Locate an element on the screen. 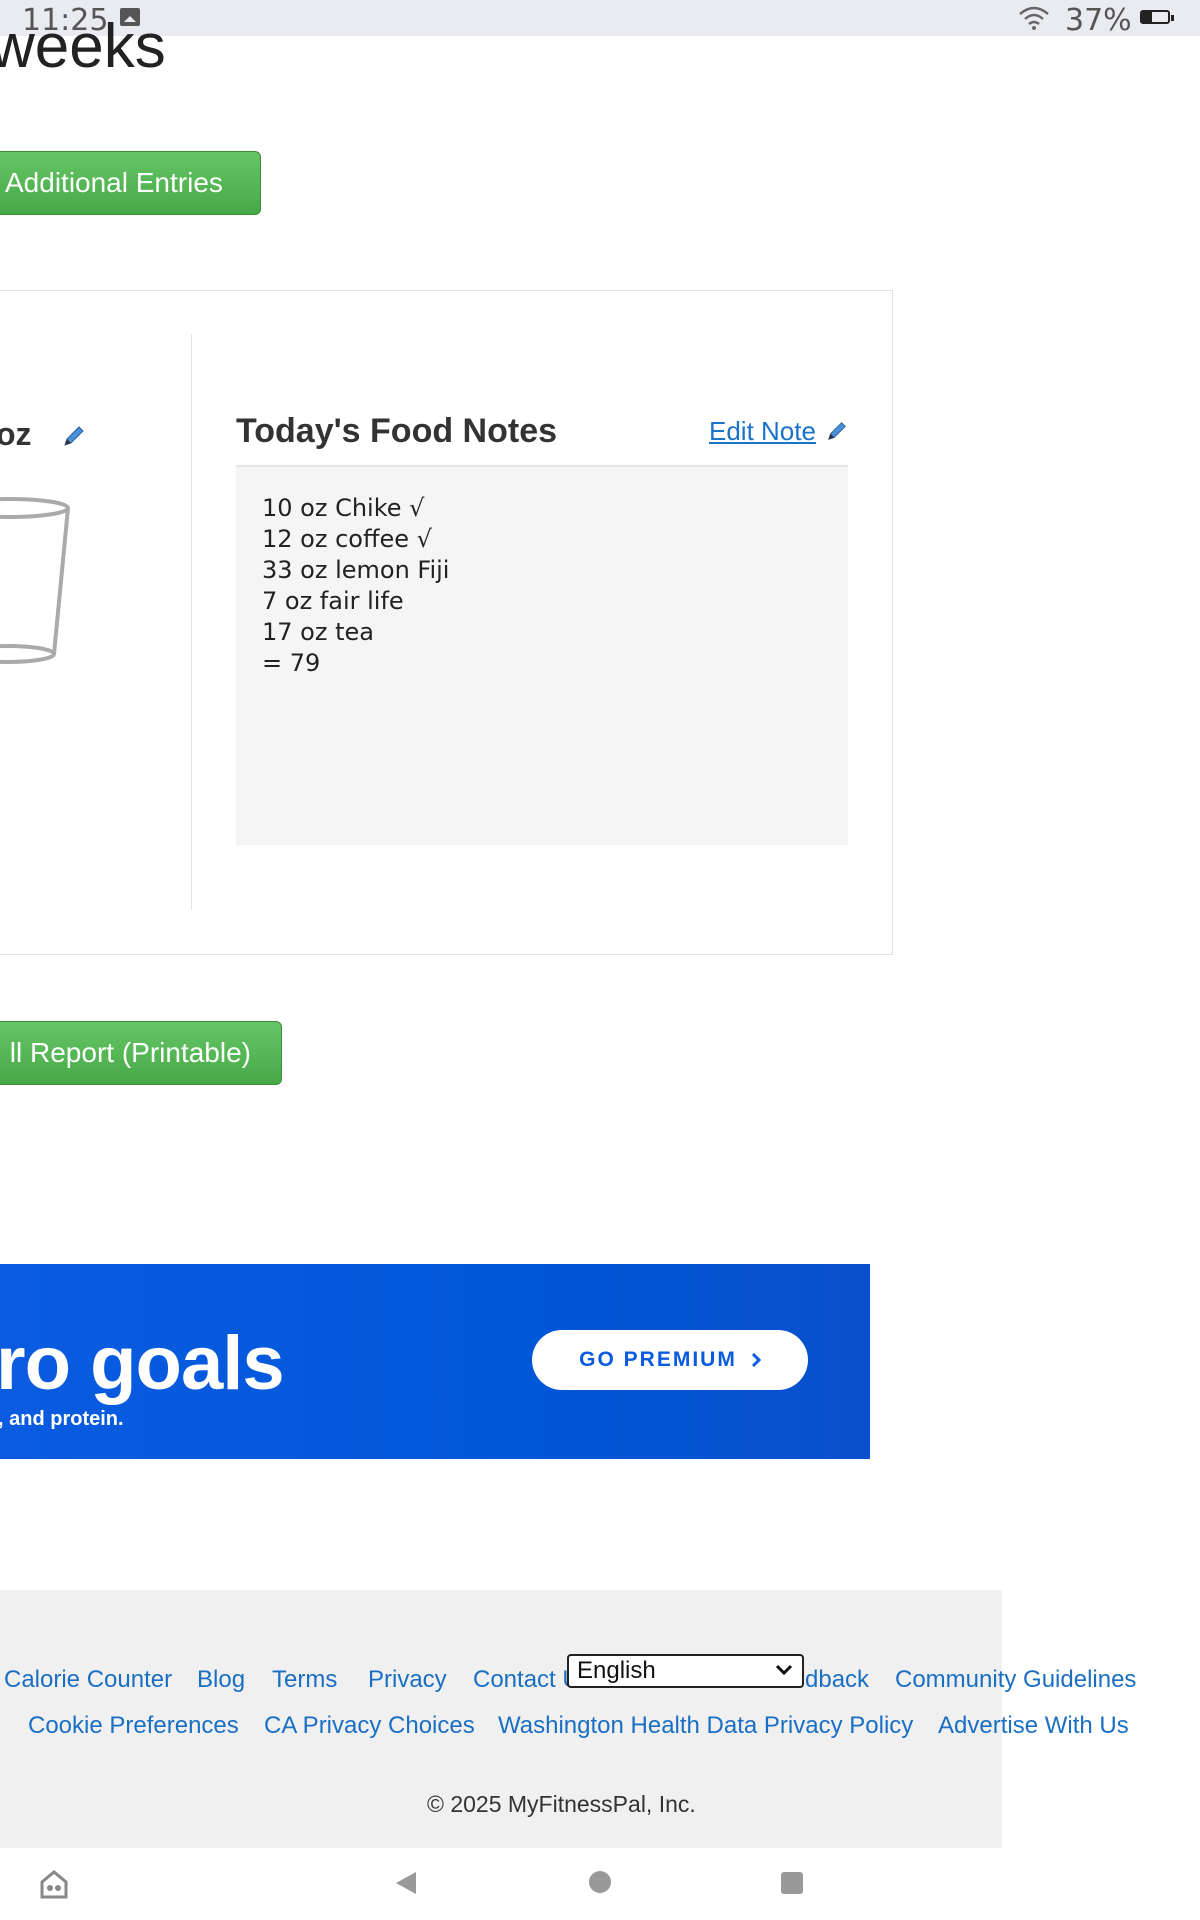 This screenshot has width=1200, height=1920. go-premium-label: GO PREMIUM is located at coordinates (658, 1359).